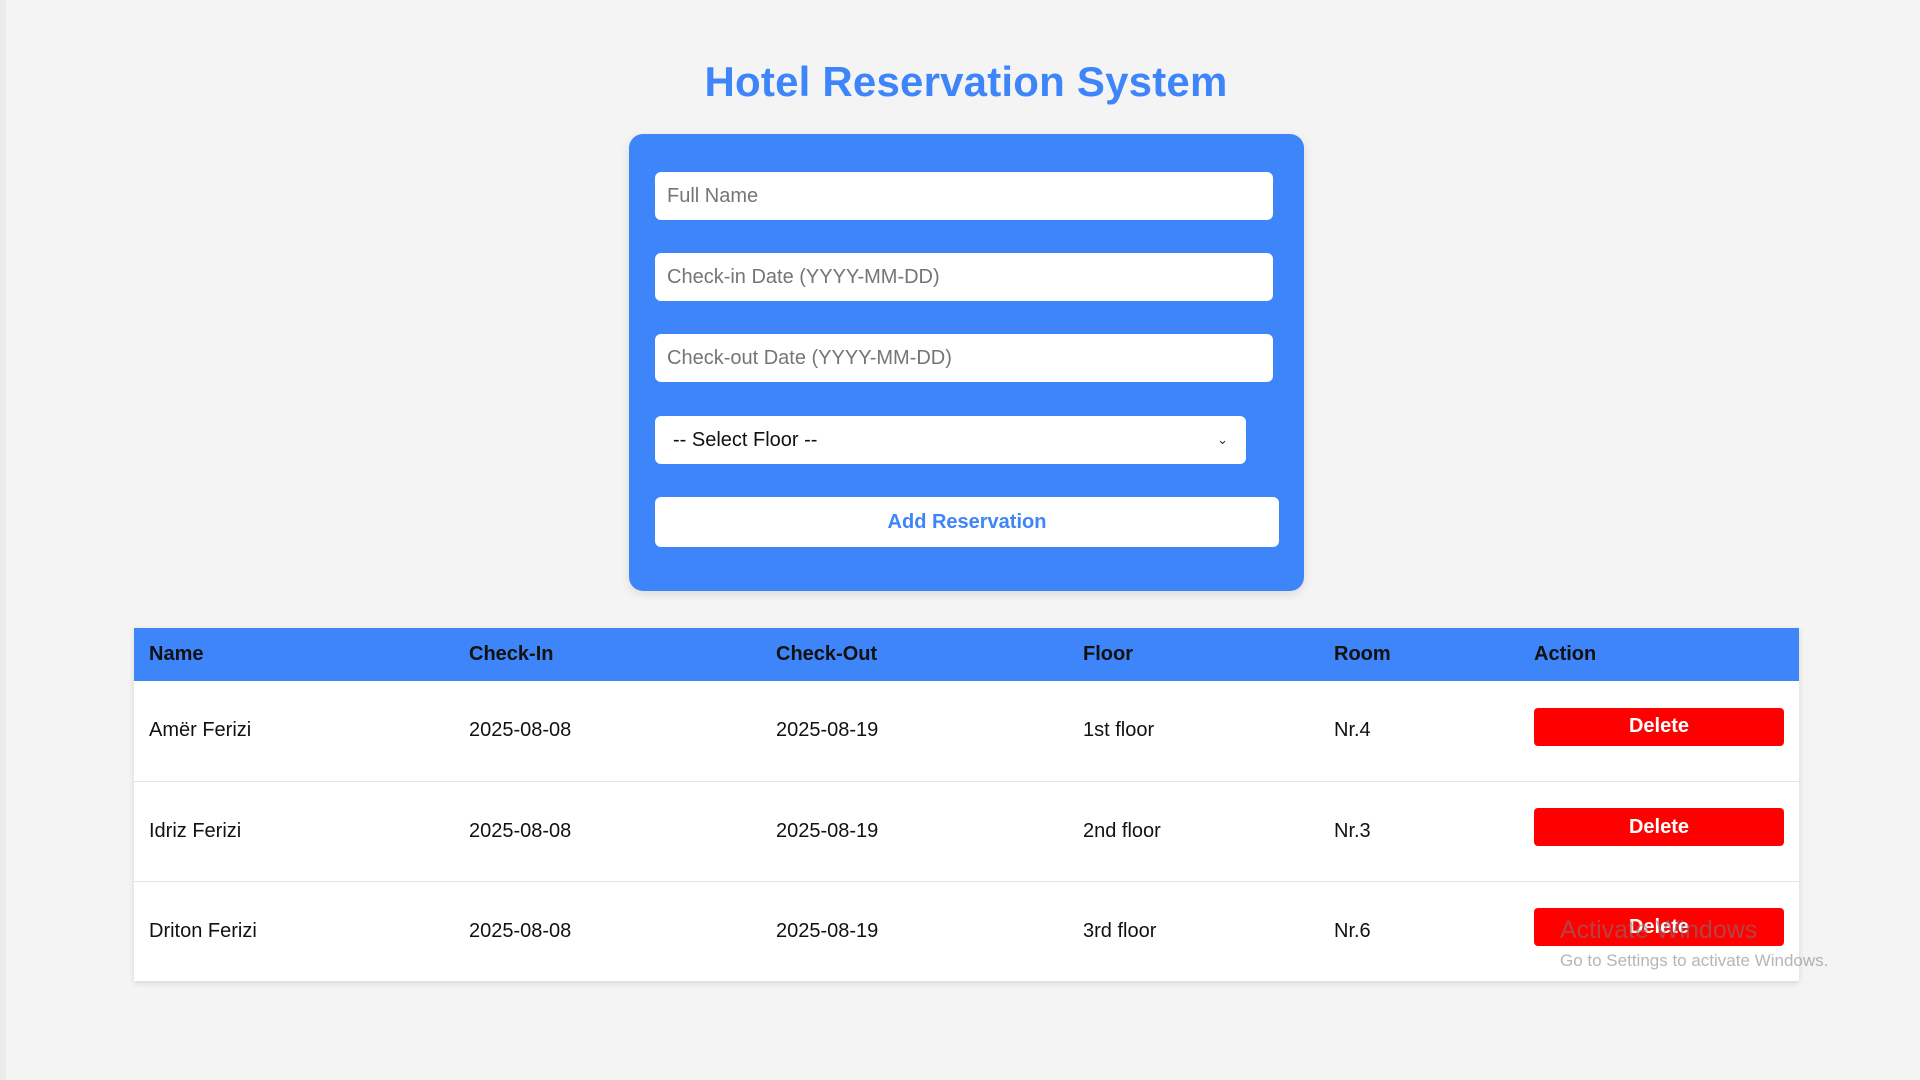 The image size is (1920, 1080). Describe the element at coordinates (1122, 830) in the screenshot. I see `cell-floor: 2nd floor` at that location.